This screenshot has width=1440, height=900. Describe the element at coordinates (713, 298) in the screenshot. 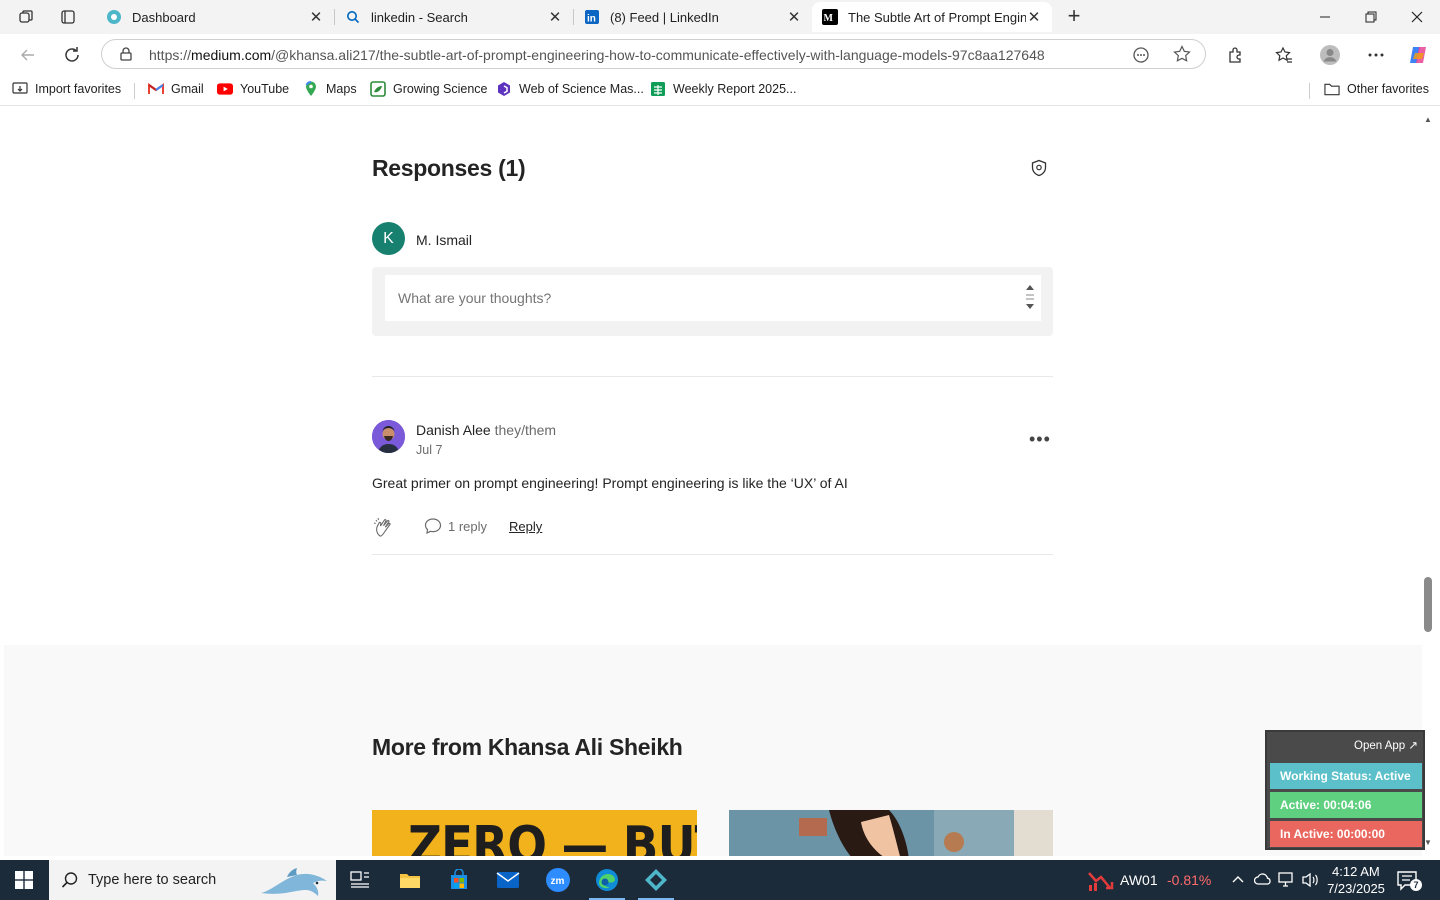

I see `response-input` at that location.